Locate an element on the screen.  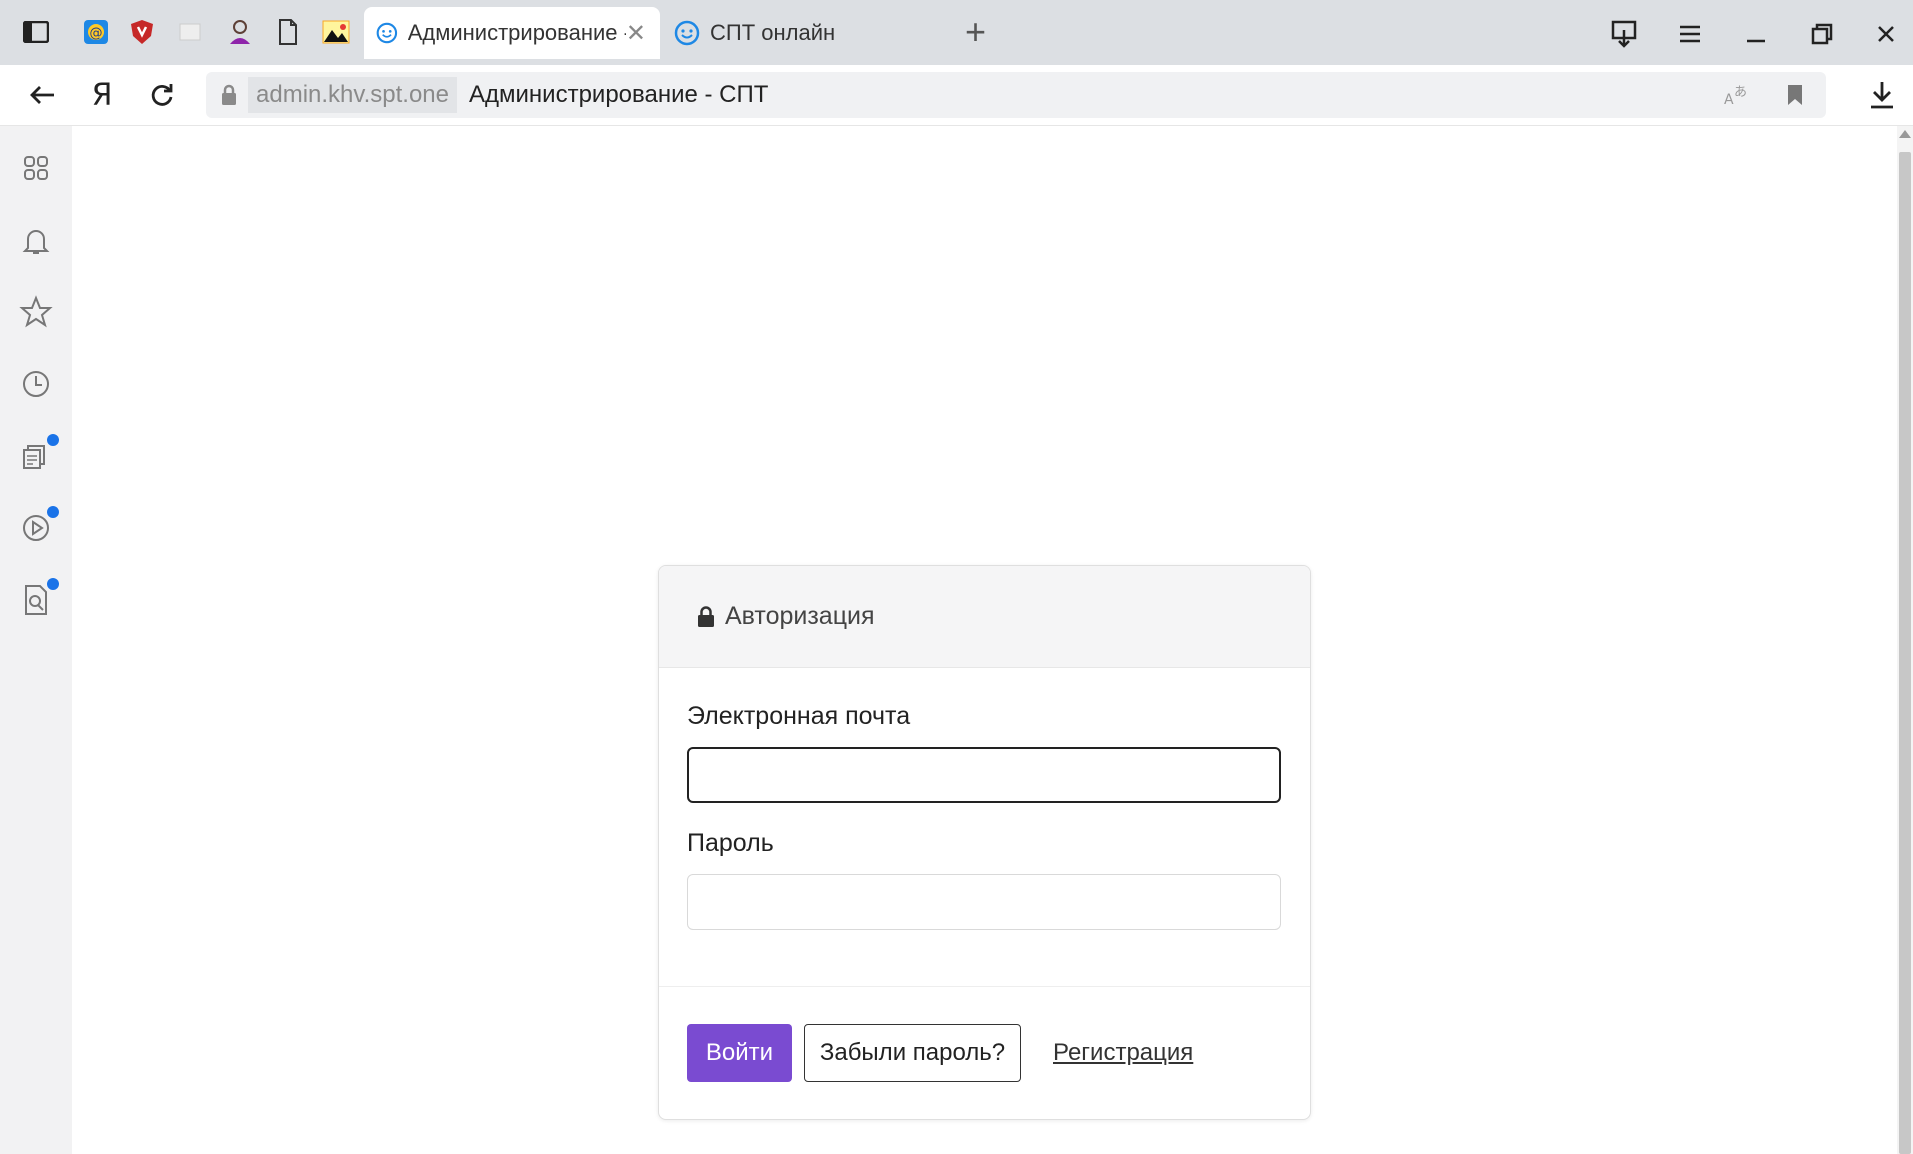
back-arrow-icon is located at coordinates (42, 95).